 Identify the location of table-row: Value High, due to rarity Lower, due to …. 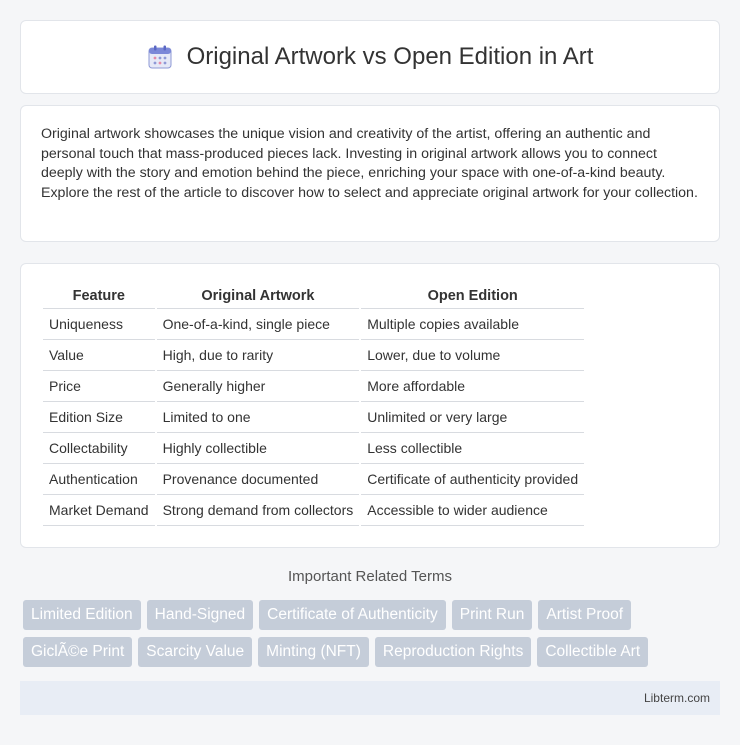
(314, 355).